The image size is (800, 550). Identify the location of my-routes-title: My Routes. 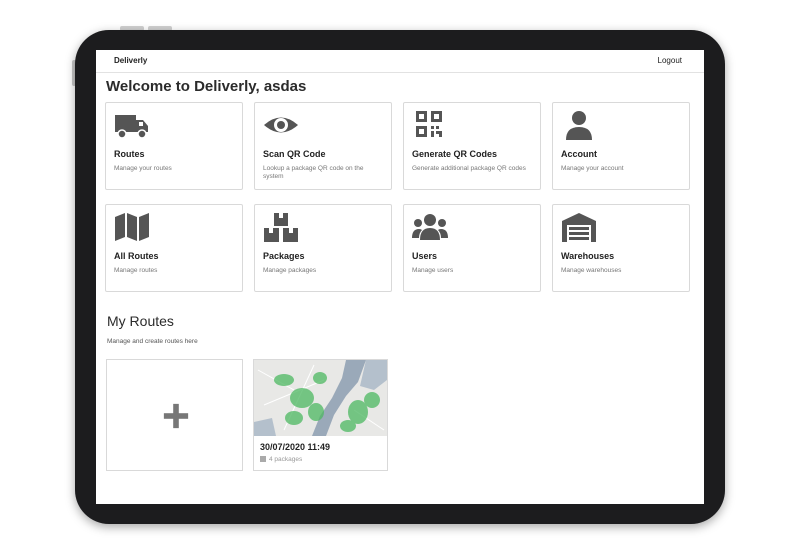
(140, 321).